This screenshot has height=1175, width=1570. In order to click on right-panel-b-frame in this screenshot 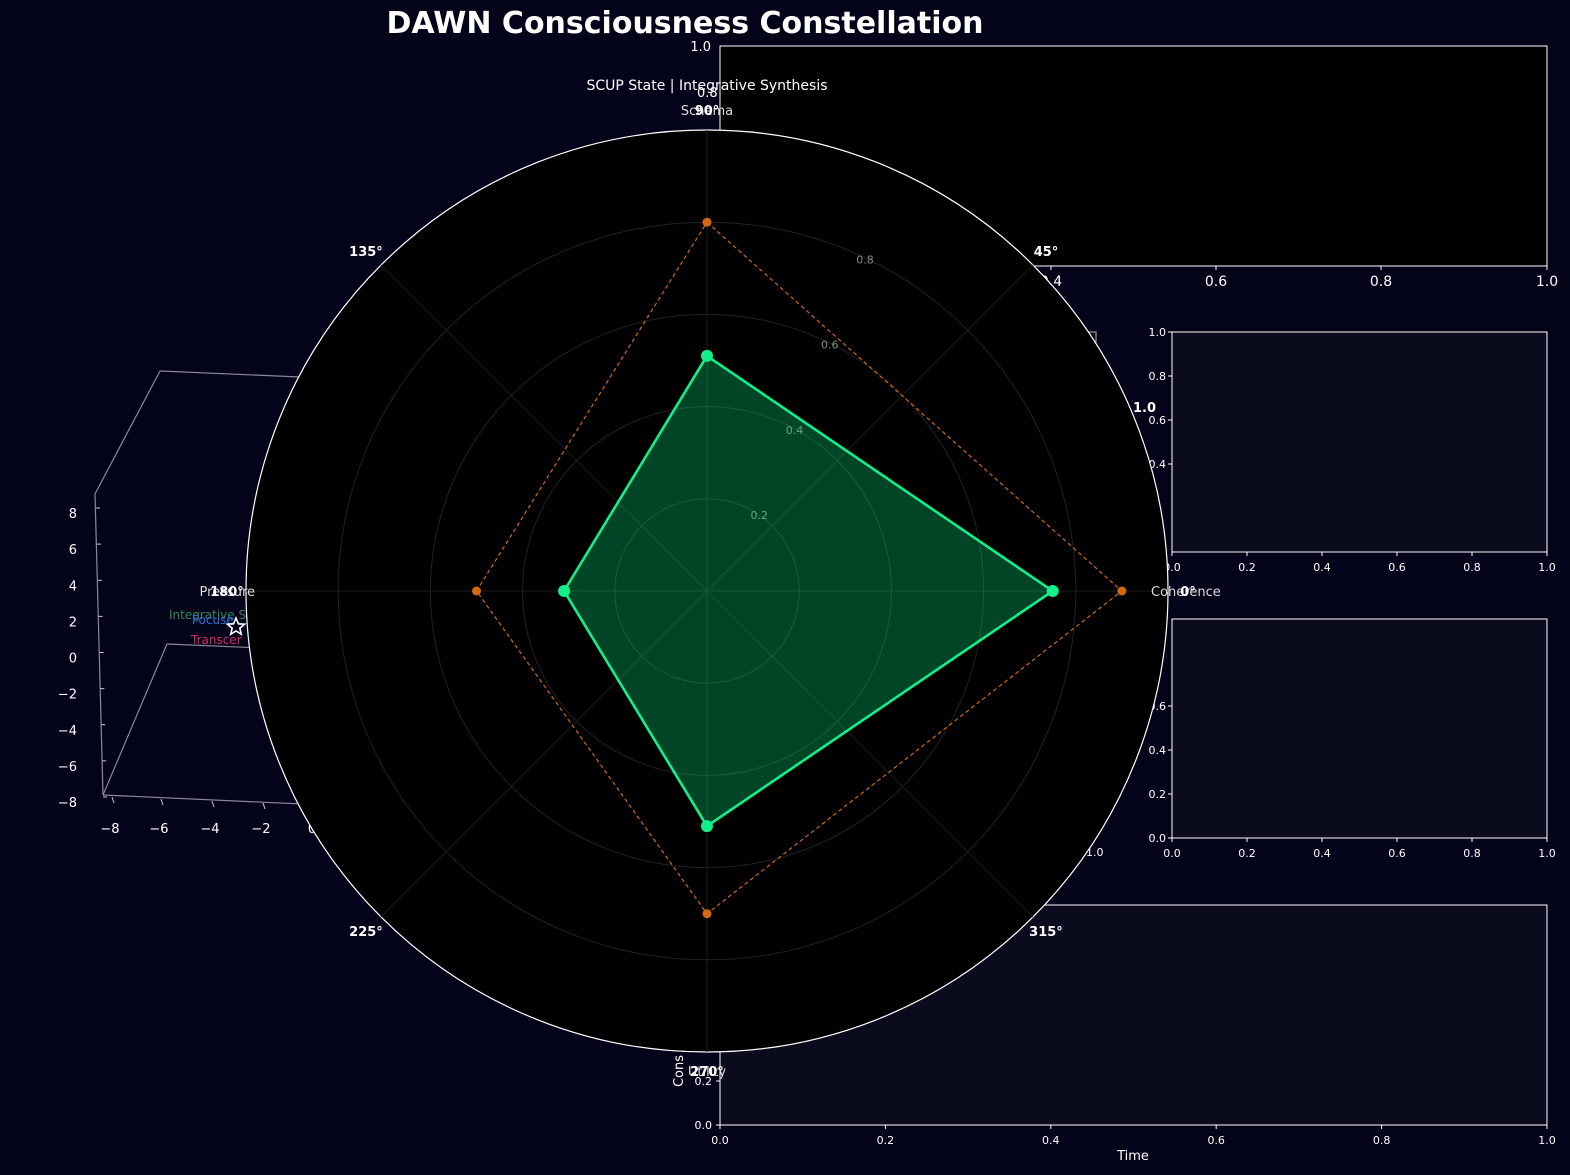, I will do `click(1359, 728)`.